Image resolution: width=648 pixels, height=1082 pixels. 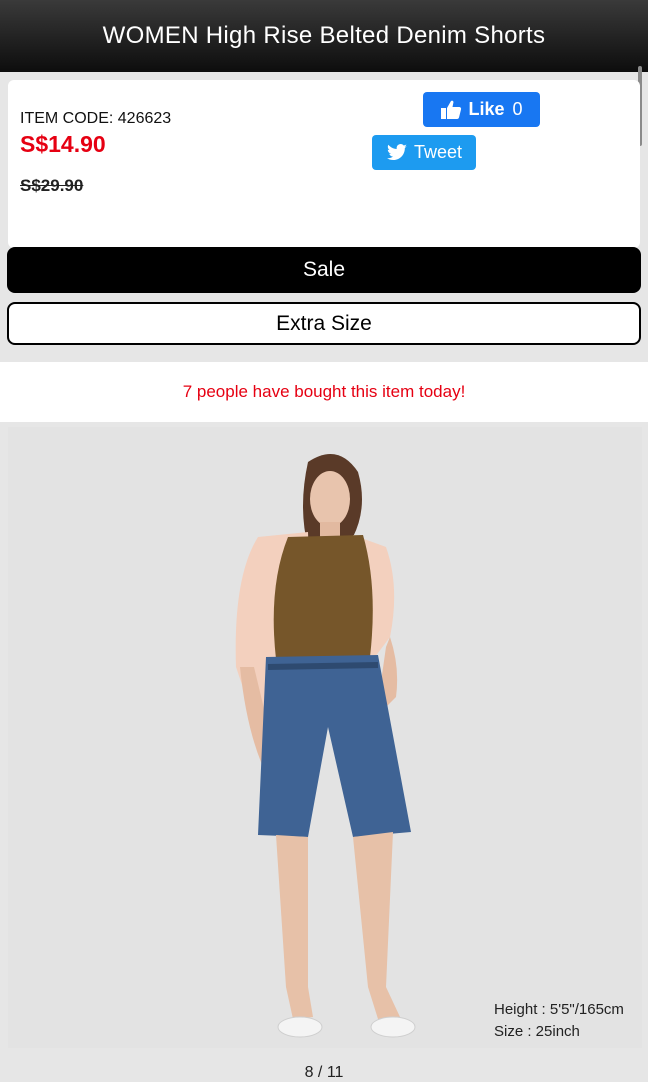 I want to click on page-title: WOMEN High Rise Belted Denim Shorts, so click(x=324, y=35).